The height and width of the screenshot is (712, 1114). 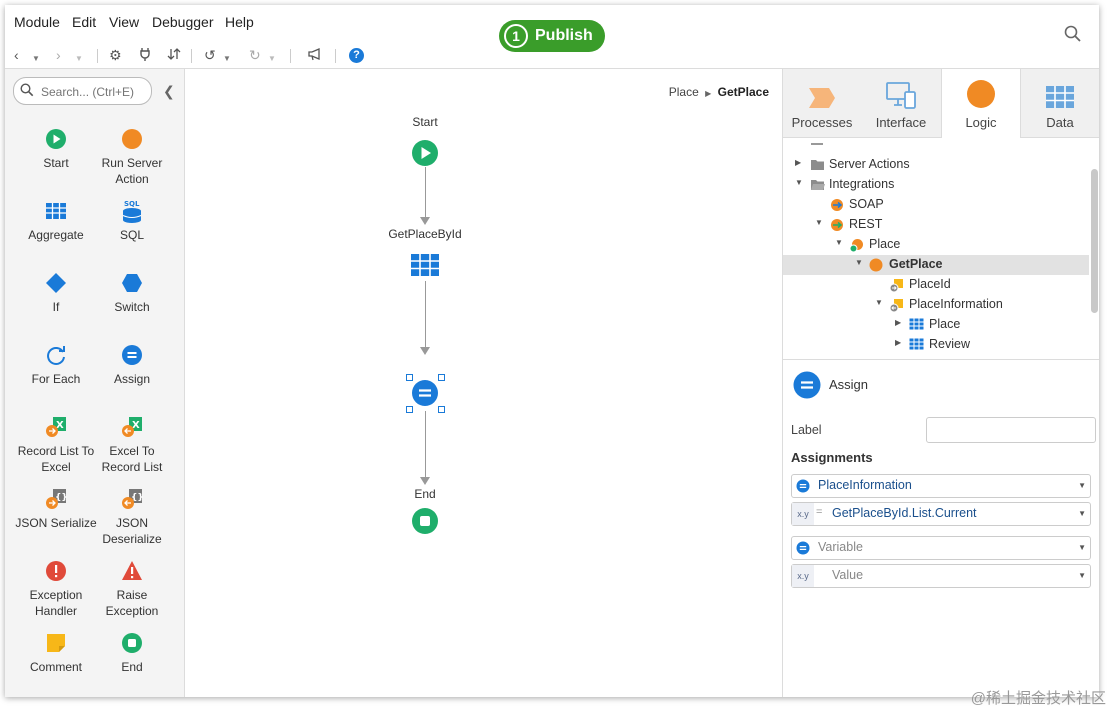 I want to click on end-node-icon, so click(x=425, y=521).